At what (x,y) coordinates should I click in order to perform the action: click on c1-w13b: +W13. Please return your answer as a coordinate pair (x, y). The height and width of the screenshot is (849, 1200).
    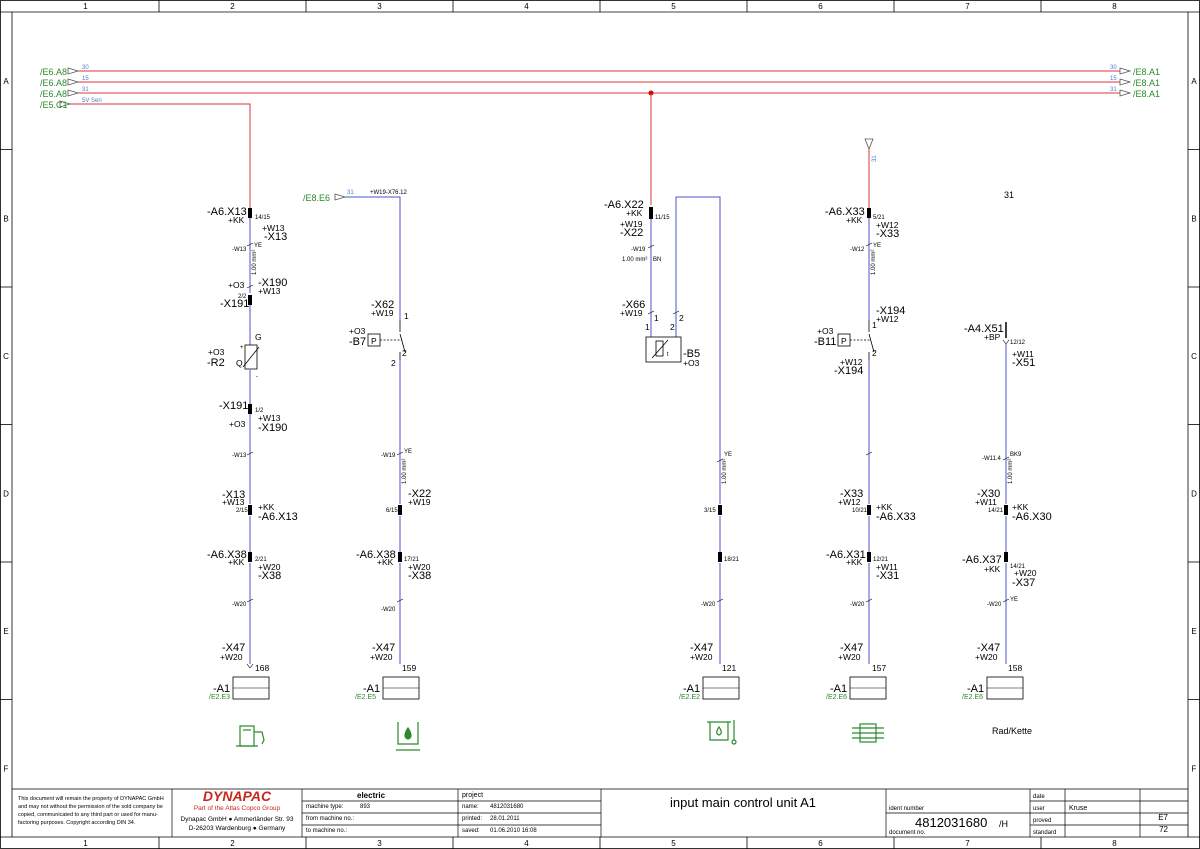
    Looking at the image, I should click on (269, 291).